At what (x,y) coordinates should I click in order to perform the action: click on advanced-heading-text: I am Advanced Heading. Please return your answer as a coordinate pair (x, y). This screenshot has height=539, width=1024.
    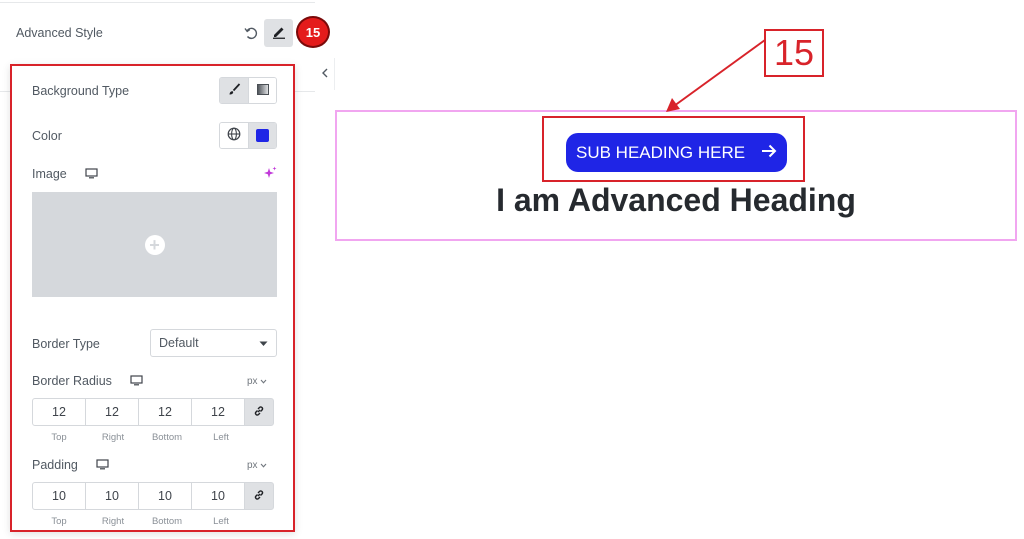
    Looking at the image, I should click on (676, 200).